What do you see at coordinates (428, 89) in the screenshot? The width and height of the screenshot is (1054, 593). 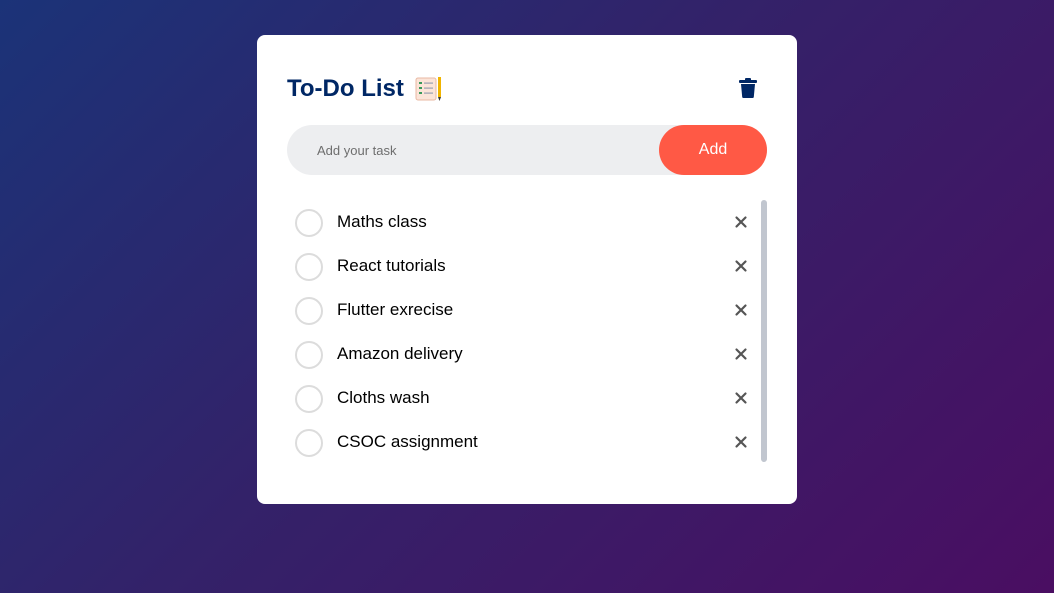 I see `notepad-icon` at bounding box center [428, 89].